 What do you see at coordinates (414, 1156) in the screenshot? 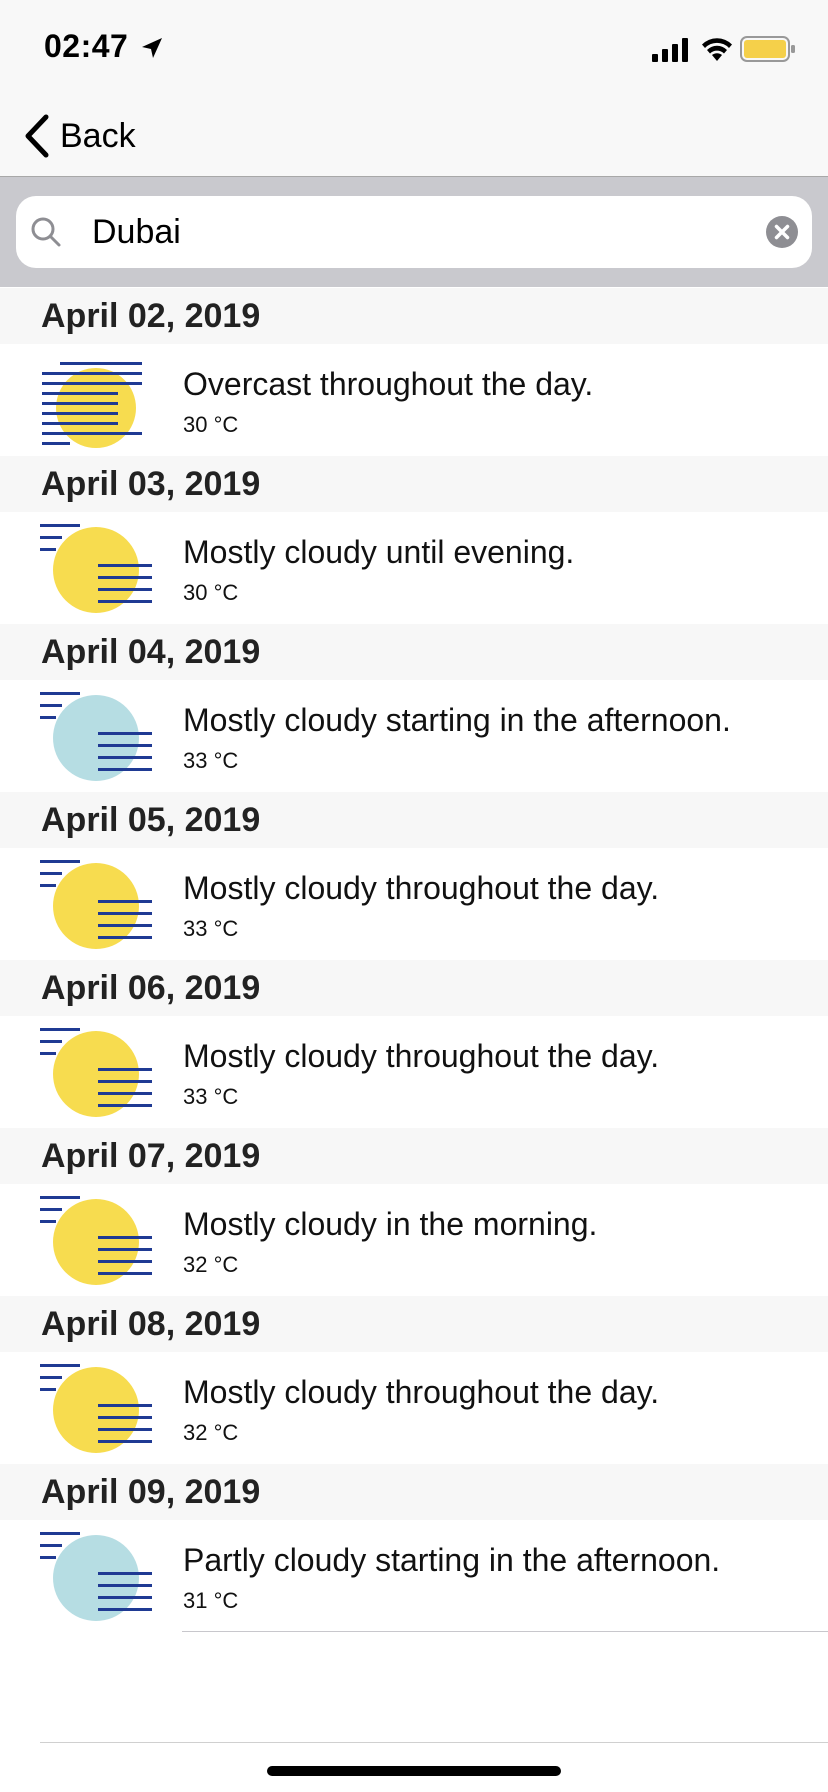
I see `section-header-date: April 07, 2019` at bounding box center [414, 1156].